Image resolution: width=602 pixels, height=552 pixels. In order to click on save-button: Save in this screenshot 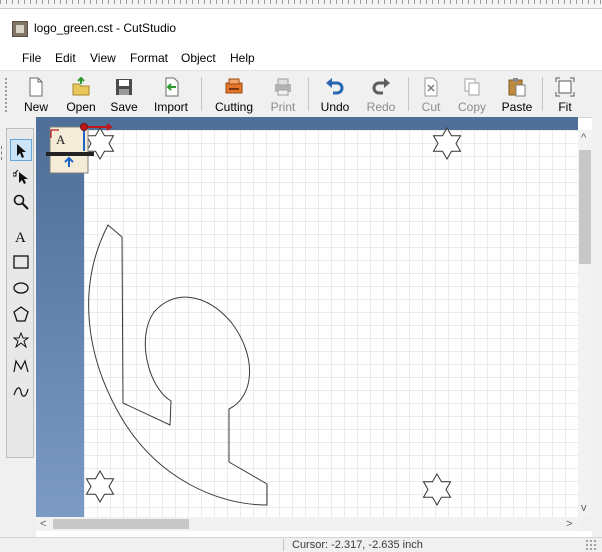, I will do `click(124, 94)`.